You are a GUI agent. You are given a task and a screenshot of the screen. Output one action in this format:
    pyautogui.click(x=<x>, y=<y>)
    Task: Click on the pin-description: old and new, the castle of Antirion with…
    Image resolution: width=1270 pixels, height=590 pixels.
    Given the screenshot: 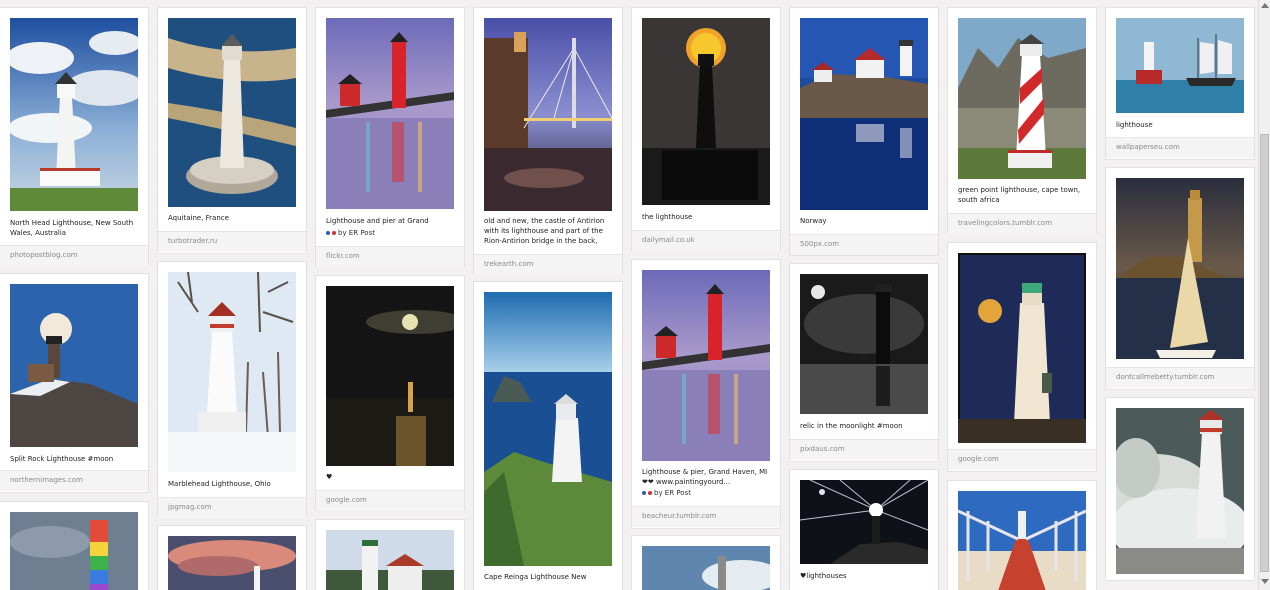 What is the action you would take?
    pyautogui.click(x=544, y=231)
    